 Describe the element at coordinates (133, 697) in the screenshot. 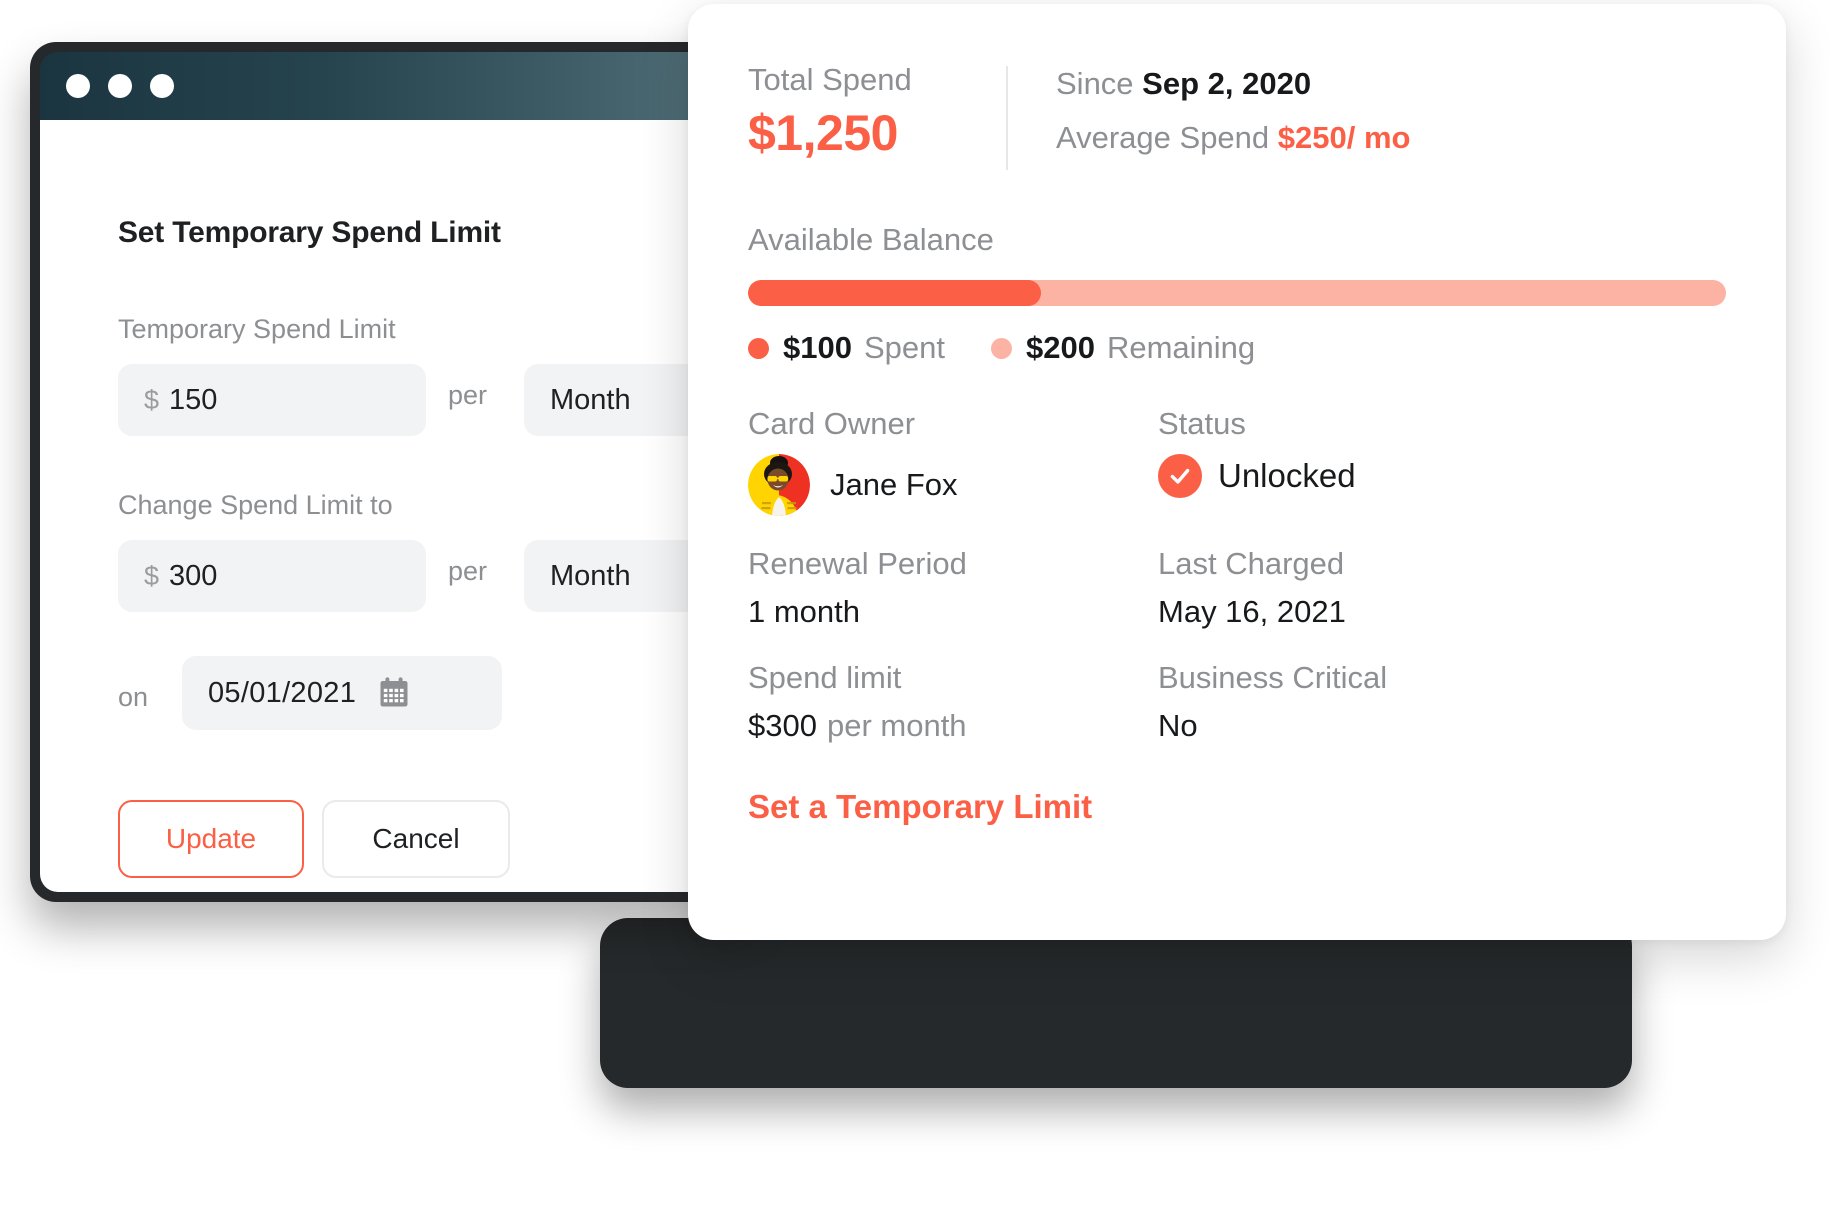

I see `date-prefix-label: on` at that location.